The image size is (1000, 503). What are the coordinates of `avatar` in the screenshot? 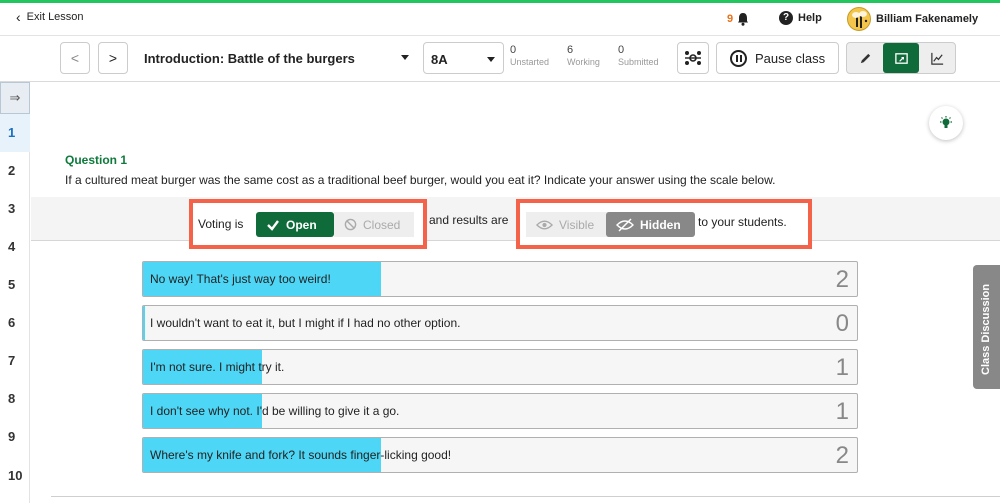 It's located at (859, 19).